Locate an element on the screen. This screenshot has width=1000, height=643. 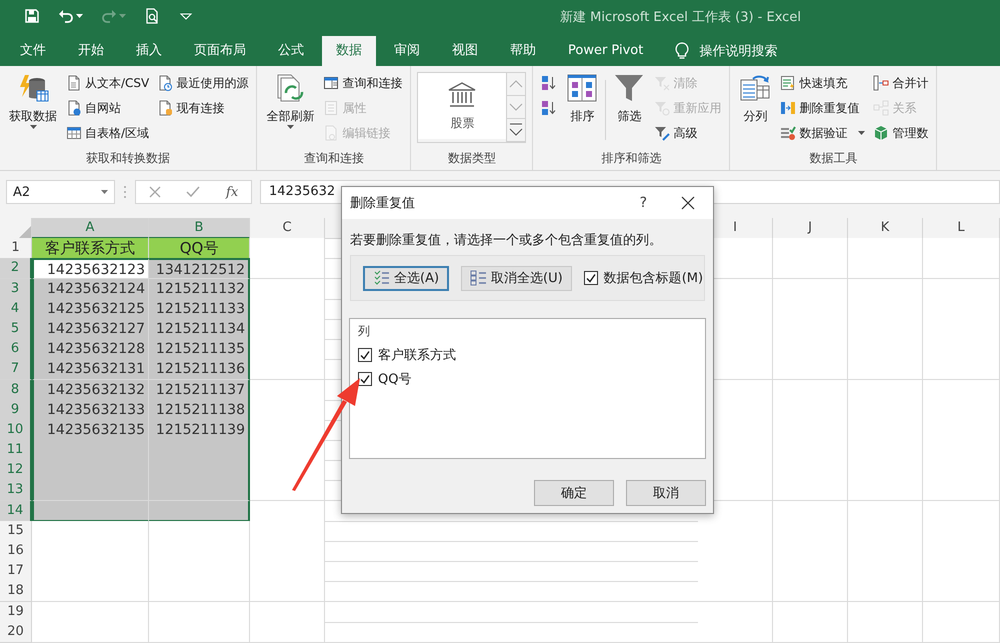
group-label: 排序和筛选 is located at coordinates (631, 158).